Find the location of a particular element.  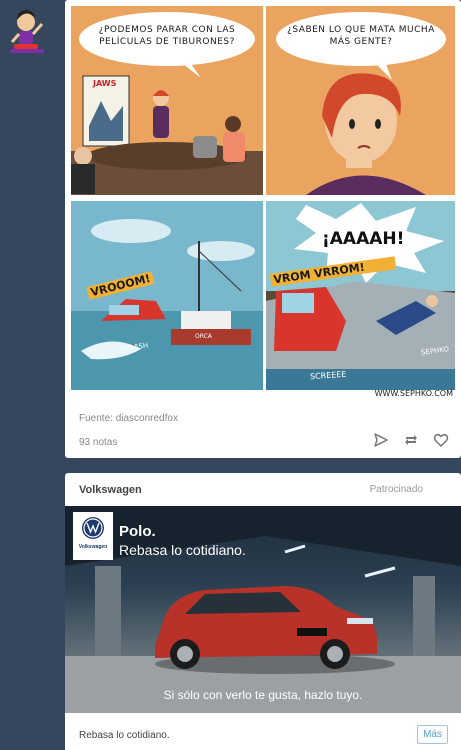

comic-panel-2: ¿SABEN LO QUE MATA MUCHA MÁS GENTE? is located at coordinates (360, 100).